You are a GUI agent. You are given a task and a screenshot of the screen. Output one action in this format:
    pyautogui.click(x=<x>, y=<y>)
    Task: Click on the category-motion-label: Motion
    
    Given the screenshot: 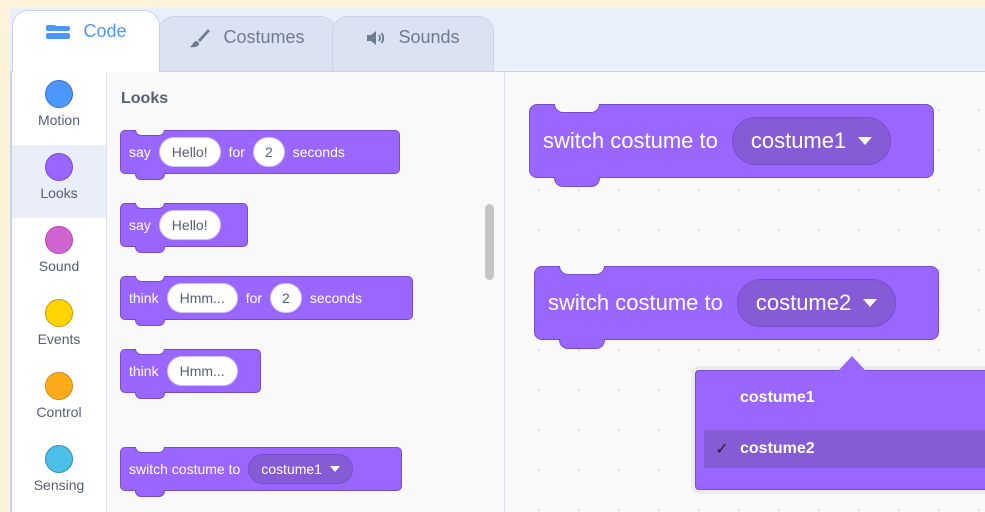 What is the action you would take?
    pyautogui.click(x=59, y=120)
    